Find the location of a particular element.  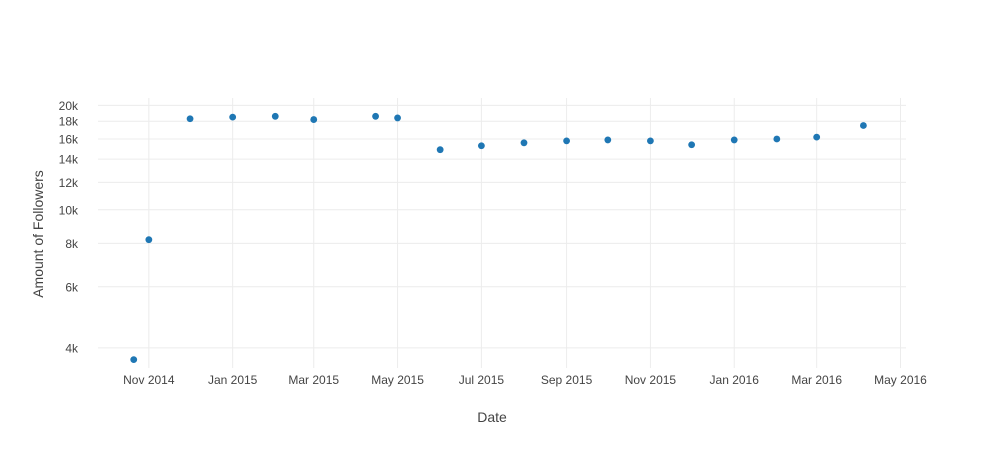

y-tick-label: 8k is located at coordinates (72, 244).